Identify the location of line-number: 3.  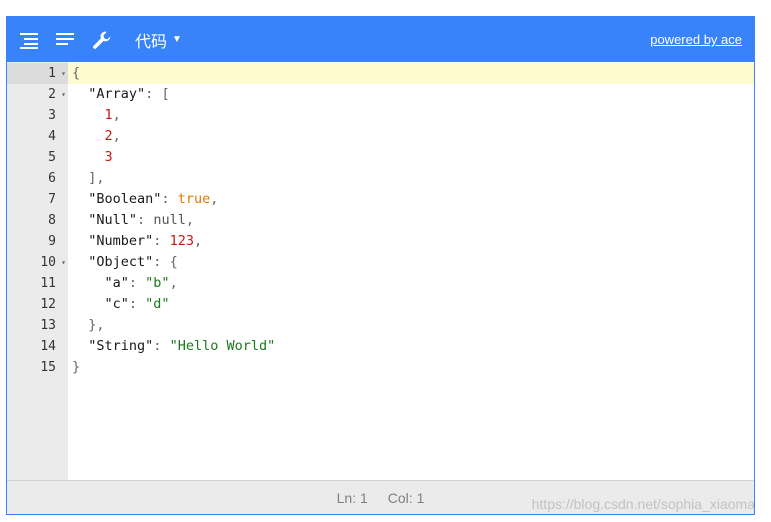
(37, 115).